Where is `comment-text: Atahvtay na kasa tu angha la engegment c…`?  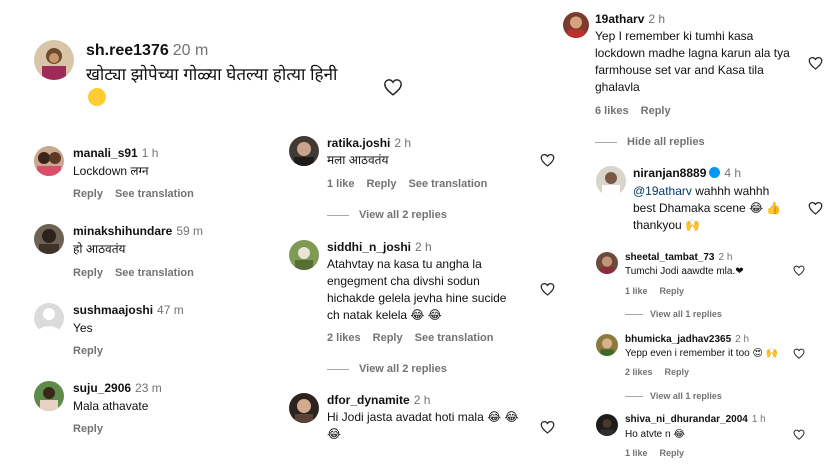
comment-text: Atahvtay na kasa tu angha la engegment c… is located at coordinates (417, 289).